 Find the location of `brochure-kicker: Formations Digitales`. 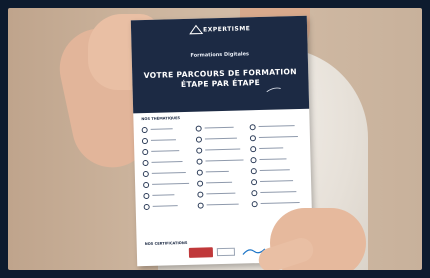

brochure-kicker: Formations Digitales is located at coordinates (220, 55).